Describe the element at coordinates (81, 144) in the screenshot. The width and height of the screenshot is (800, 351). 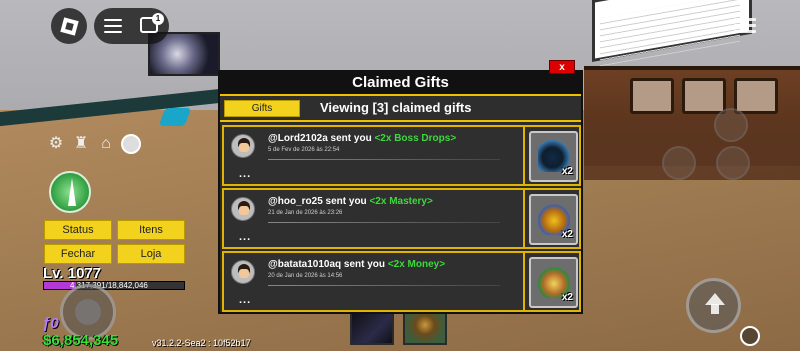
I see `crew-icon: ♜` at that location.